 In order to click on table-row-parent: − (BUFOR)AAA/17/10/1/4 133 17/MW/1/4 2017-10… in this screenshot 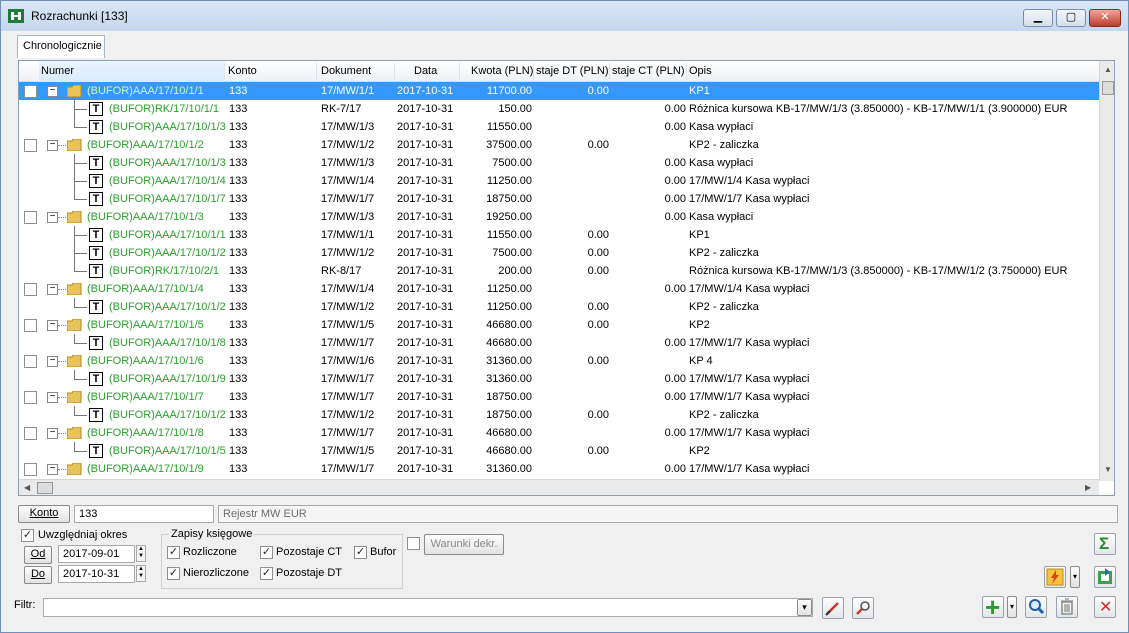, I will do `click(559, 289)`.